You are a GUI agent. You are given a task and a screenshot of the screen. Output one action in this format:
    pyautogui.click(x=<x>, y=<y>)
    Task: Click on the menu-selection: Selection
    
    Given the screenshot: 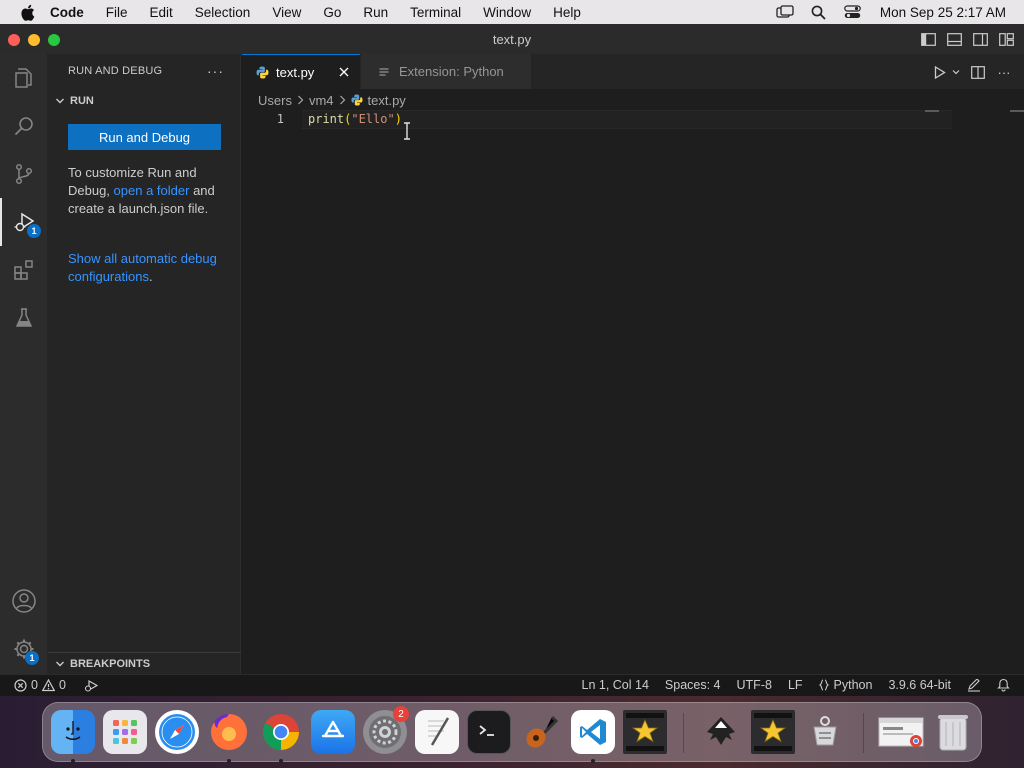 What is the action you would take?
    pyautogui.click(x=223, y=12)
    